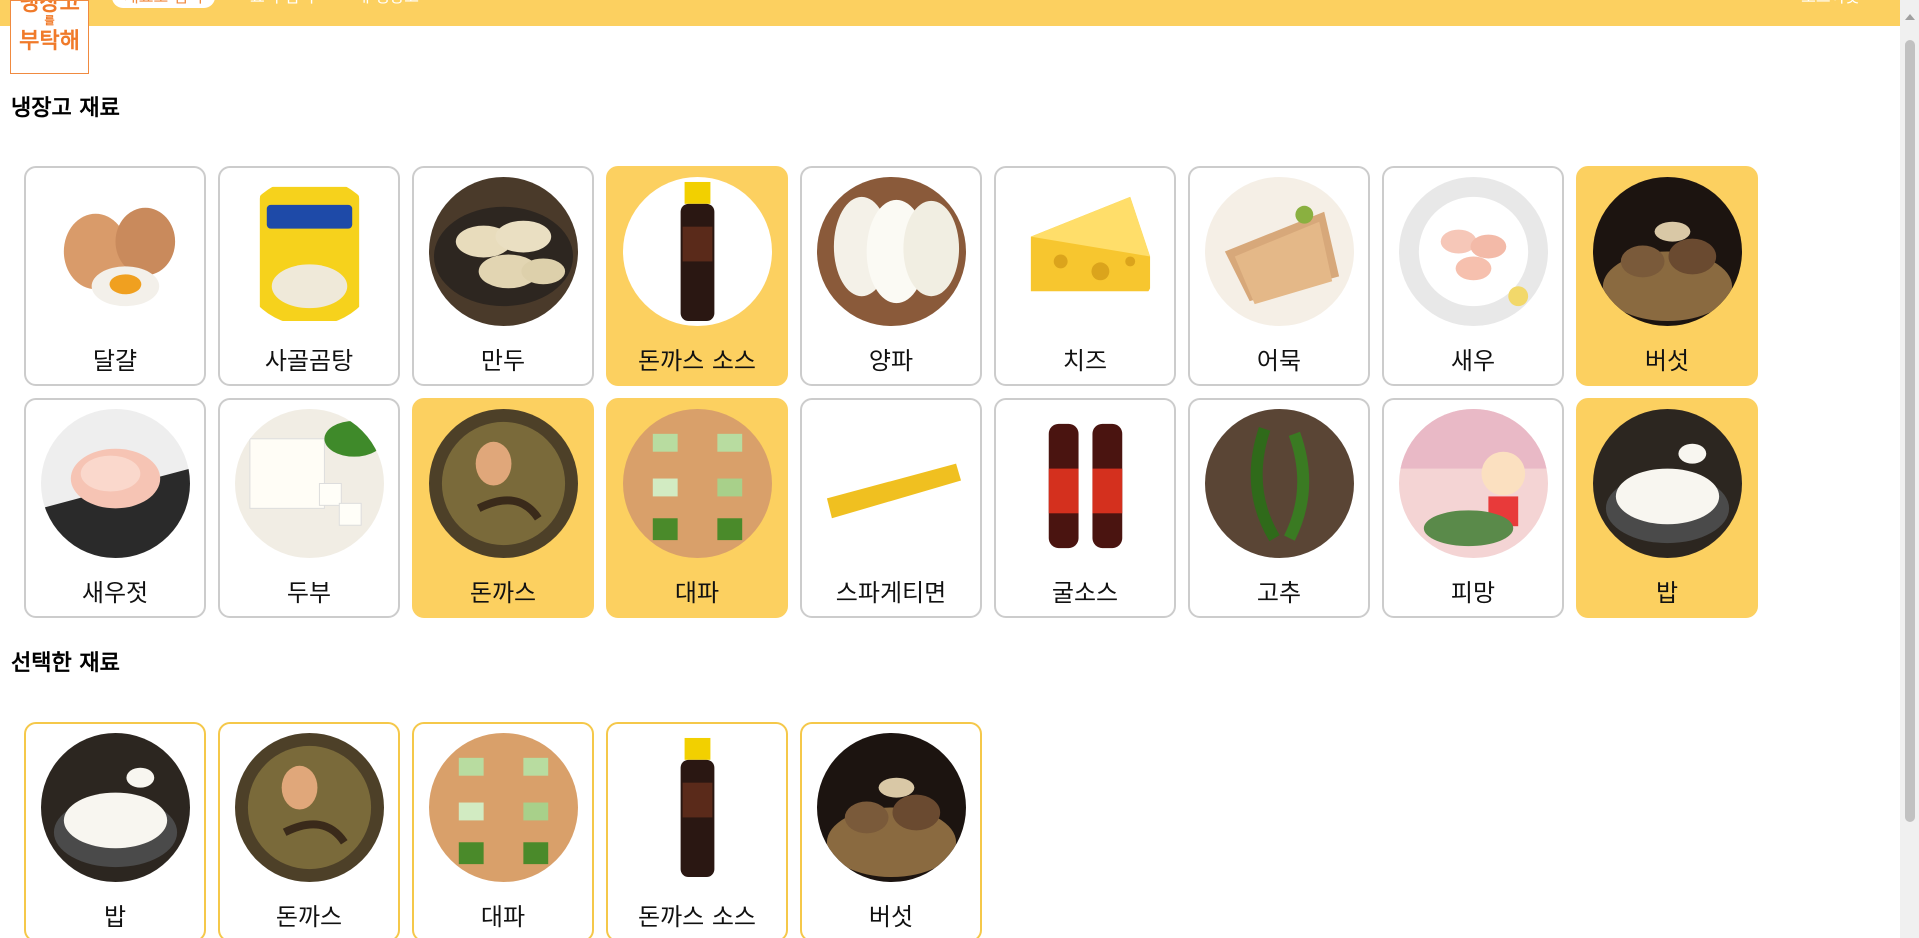 This screenshot has width=1919, height=938. I want to click on ingredient-card: 굴소스, so click(1085, 508).